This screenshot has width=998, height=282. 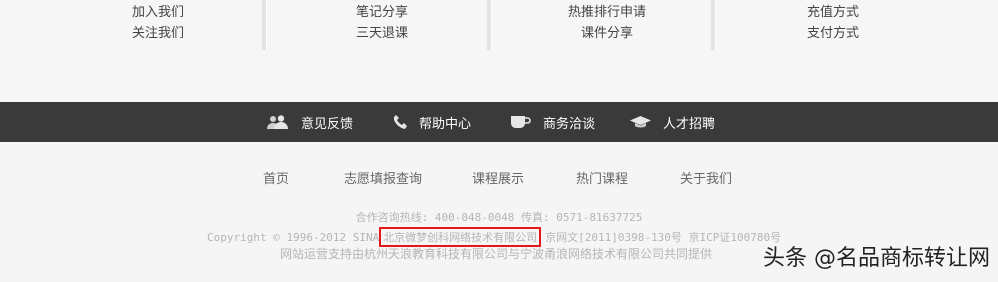 What do you see at coordinates (383, 177) in the screenshot?
I see `nav-volunteer-query: 志愿填报查询` at bounding box center [383, 177].